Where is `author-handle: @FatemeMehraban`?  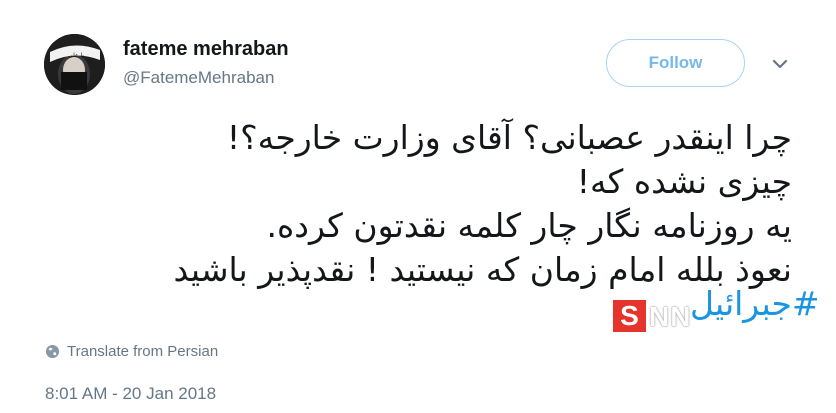
author-handle: @FatemeMehraban is located at coordinates (198, 78).